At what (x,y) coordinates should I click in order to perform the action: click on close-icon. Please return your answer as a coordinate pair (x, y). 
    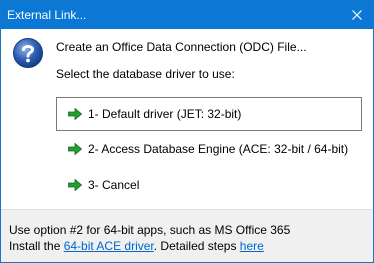
    Looking at the image, I should click on (357, 15).